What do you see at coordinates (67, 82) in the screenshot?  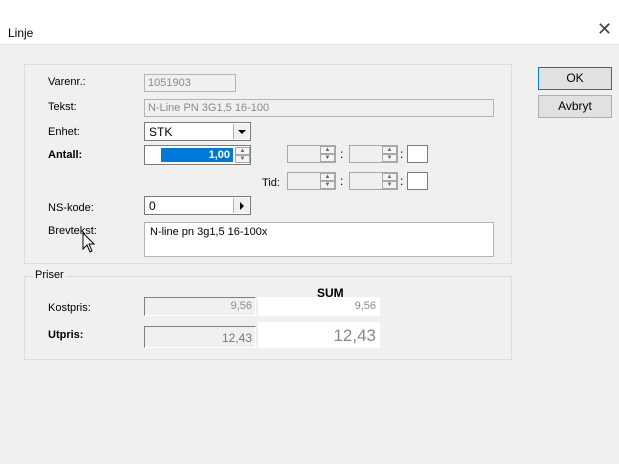 I see `varenr-label: Varenr.:` at bounding box center [67, 82].